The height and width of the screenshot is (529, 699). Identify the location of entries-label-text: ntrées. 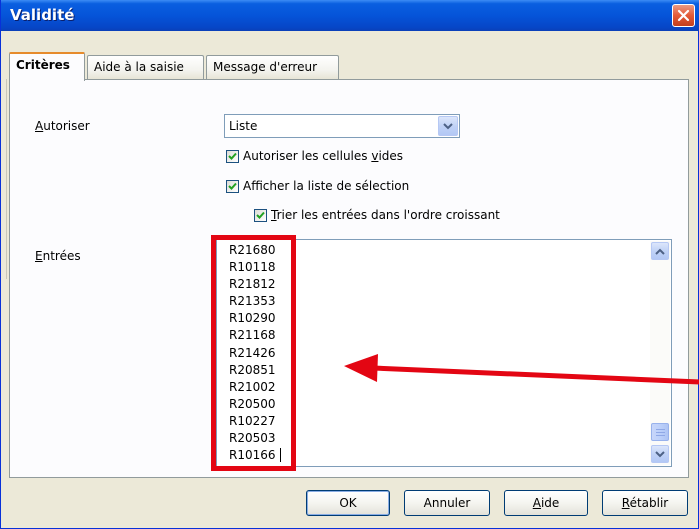
(61, 256).